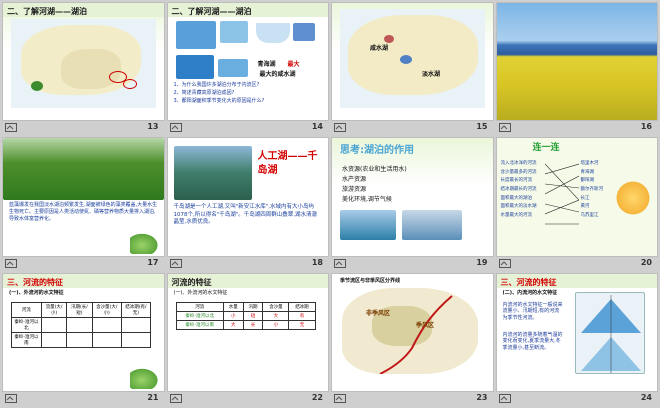 The height and width of the screenshot is (408, 660). I want to click on slide-number: 15, so click(482, 127).